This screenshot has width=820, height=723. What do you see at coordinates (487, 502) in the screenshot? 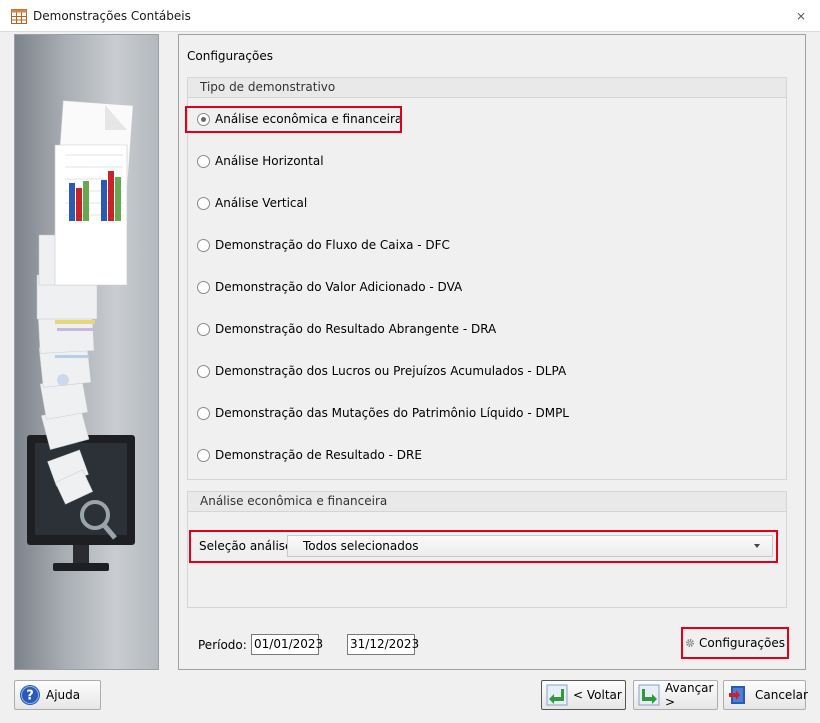
I see `analise-economica-header: Análise econômica e financeira` at bounding box center [487, 502].